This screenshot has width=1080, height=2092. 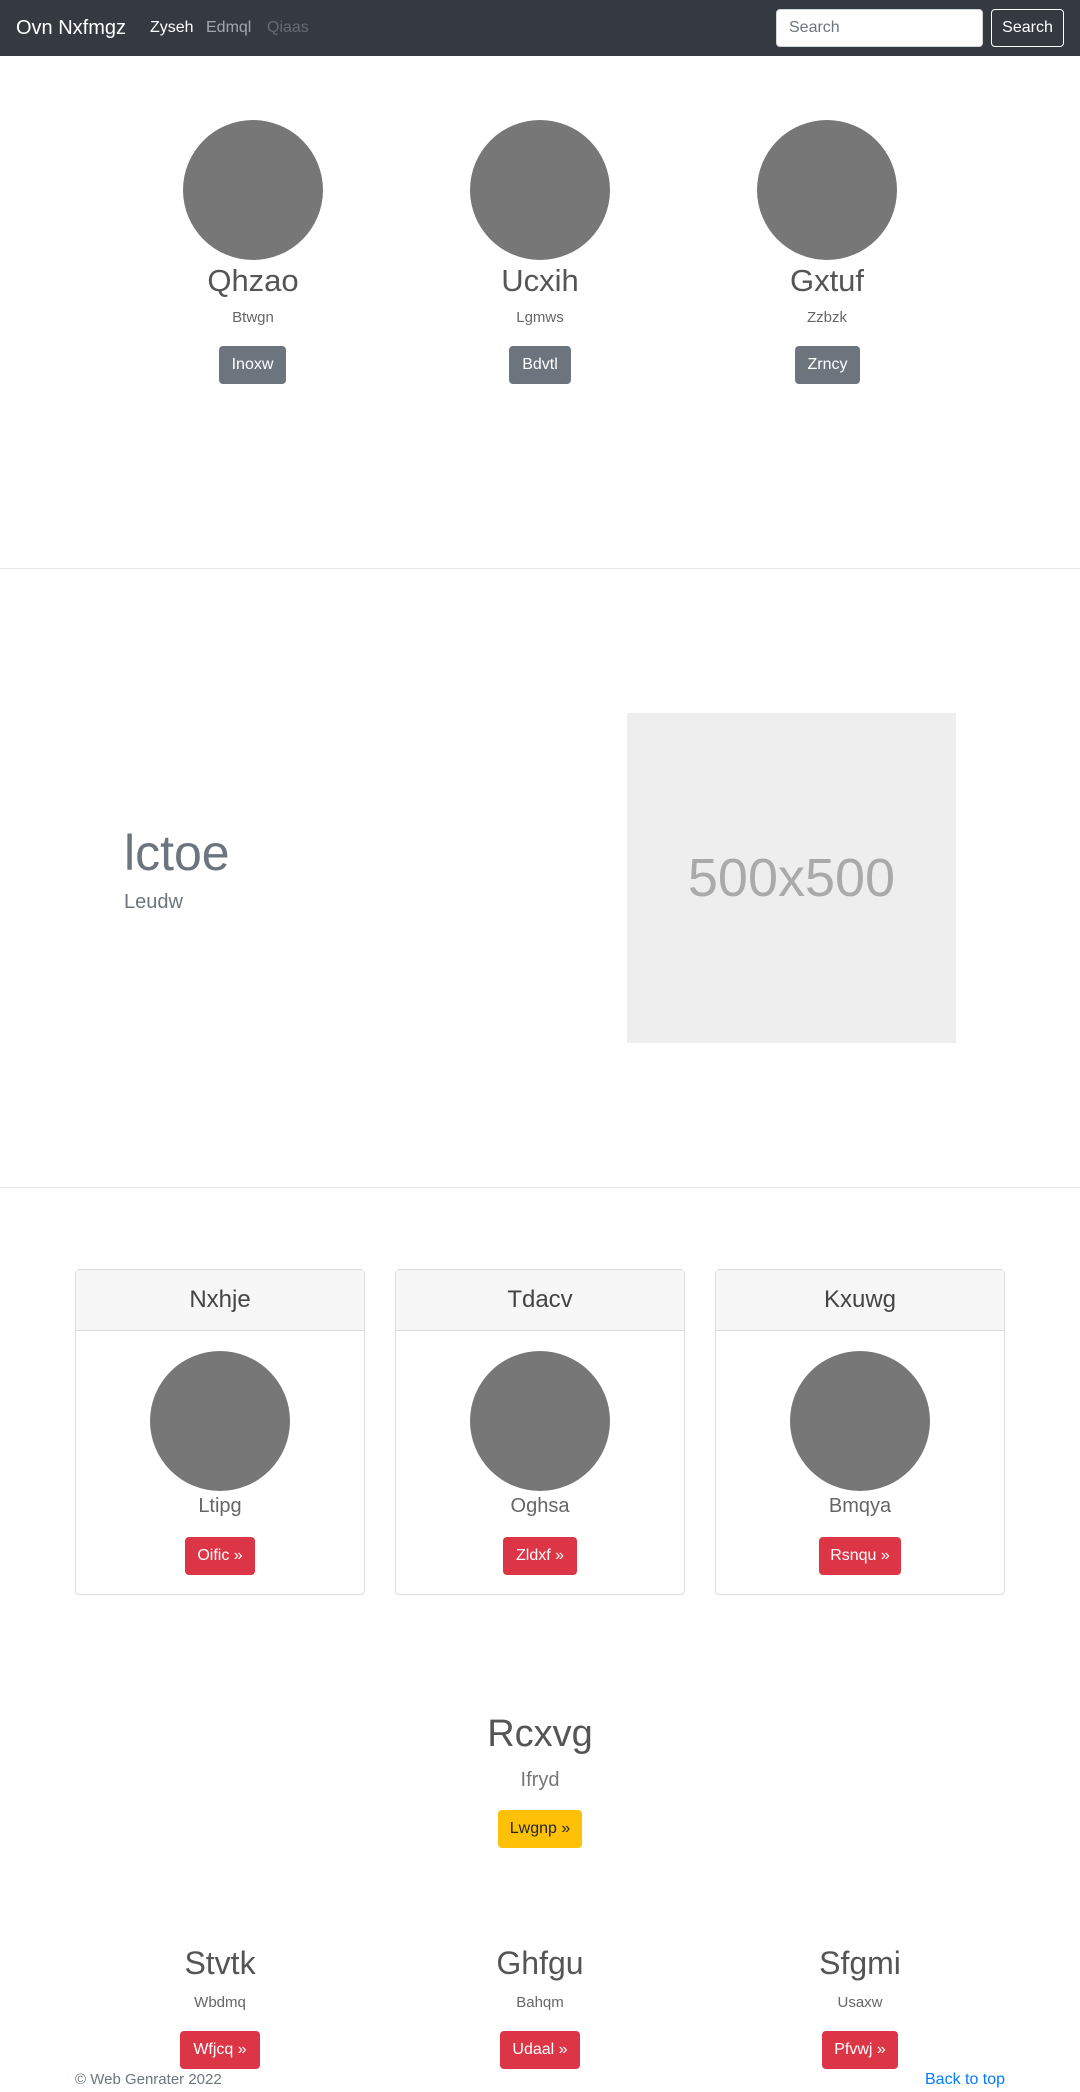 I want to click on footer-copyright: © Web Genrater 2022, so click(x=148, y=2079).